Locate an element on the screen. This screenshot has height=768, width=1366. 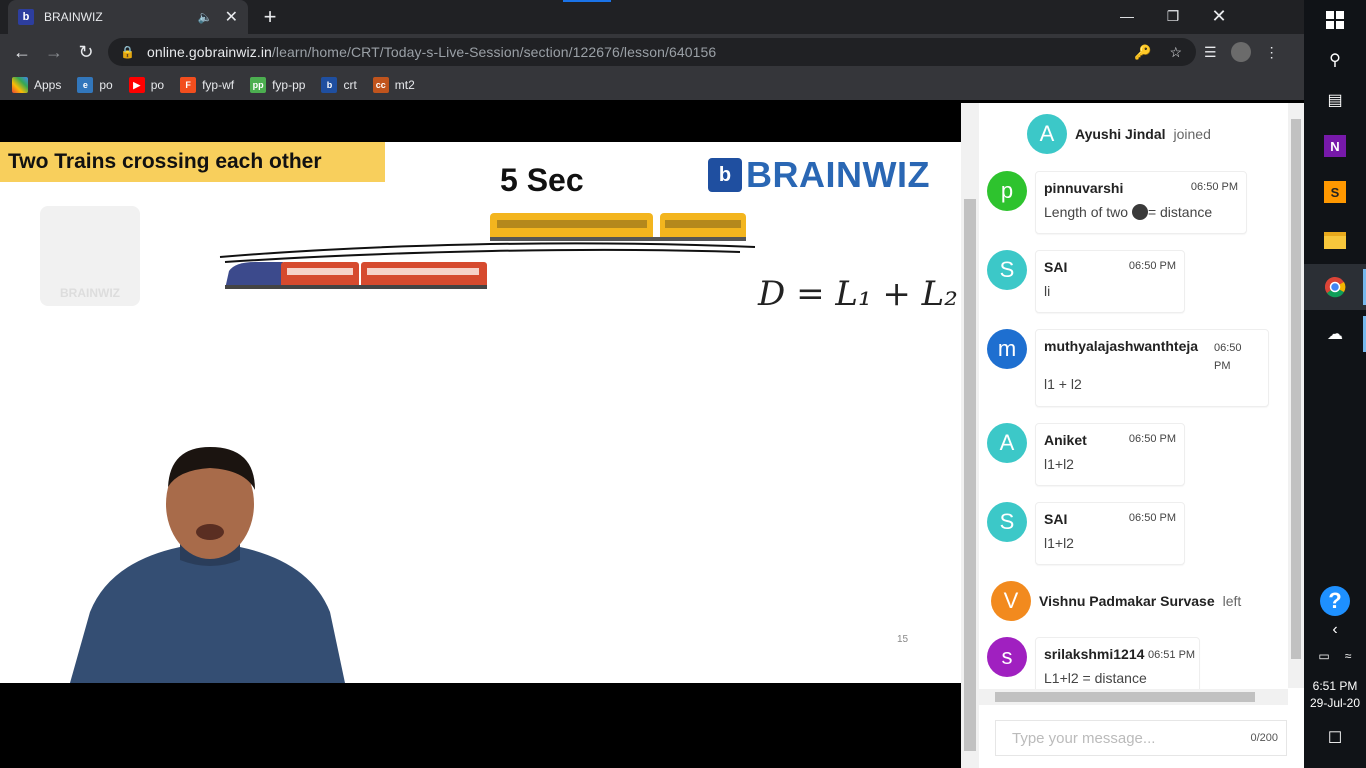
pp-icon: pp is located at coordinates (258, 85).